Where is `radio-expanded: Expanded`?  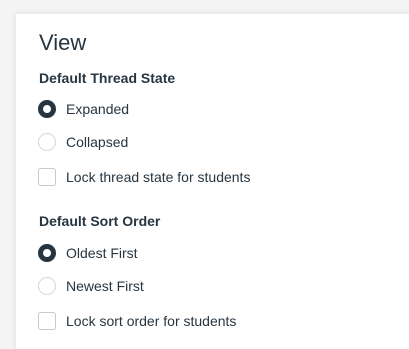
radio-expanded: Expanded is located at coordinates (83, 109).